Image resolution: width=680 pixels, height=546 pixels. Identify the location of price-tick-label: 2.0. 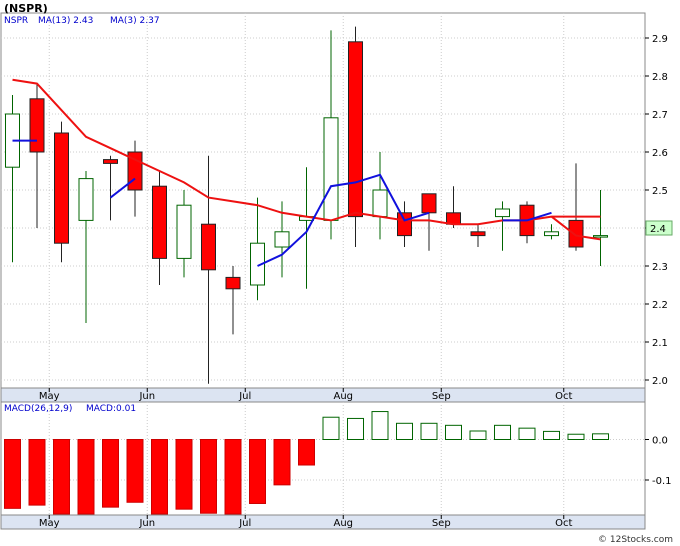
(660, 381).